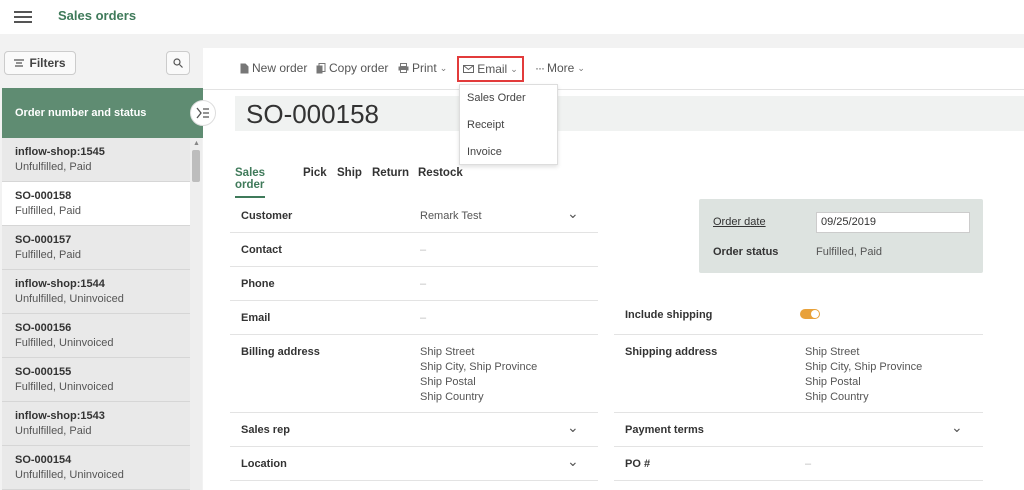  I want to click on new-order-label: New order, so click(280, 68).